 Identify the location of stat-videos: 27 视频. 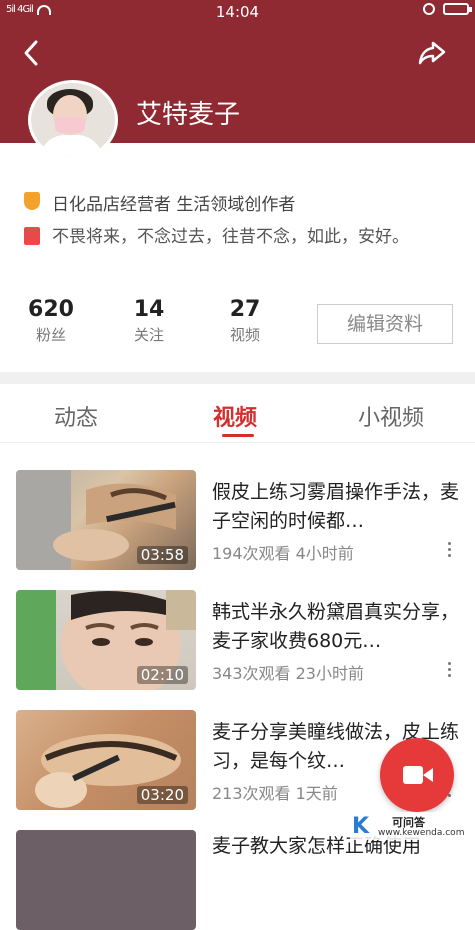
(245, 321).